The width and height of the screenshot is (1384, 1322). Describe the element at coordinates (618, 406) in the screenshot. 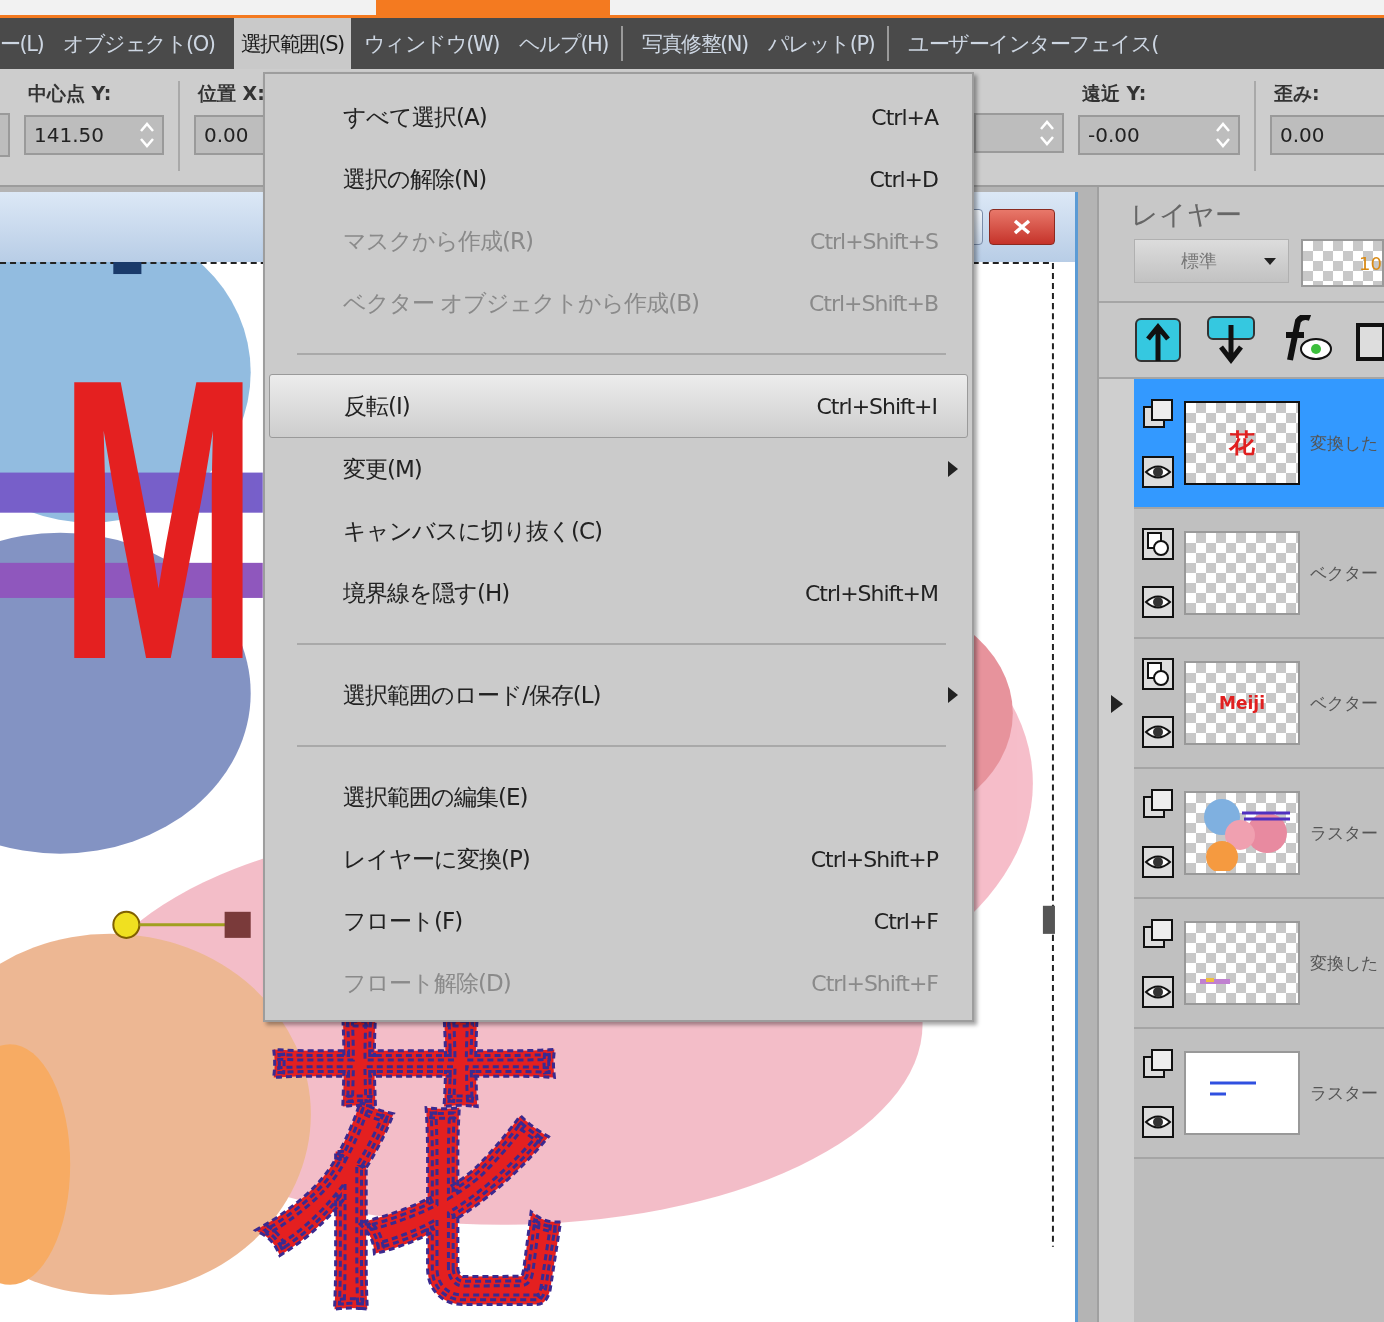

I see `menu-item: 反転(I) Ctrl+Shift+I` at that location.